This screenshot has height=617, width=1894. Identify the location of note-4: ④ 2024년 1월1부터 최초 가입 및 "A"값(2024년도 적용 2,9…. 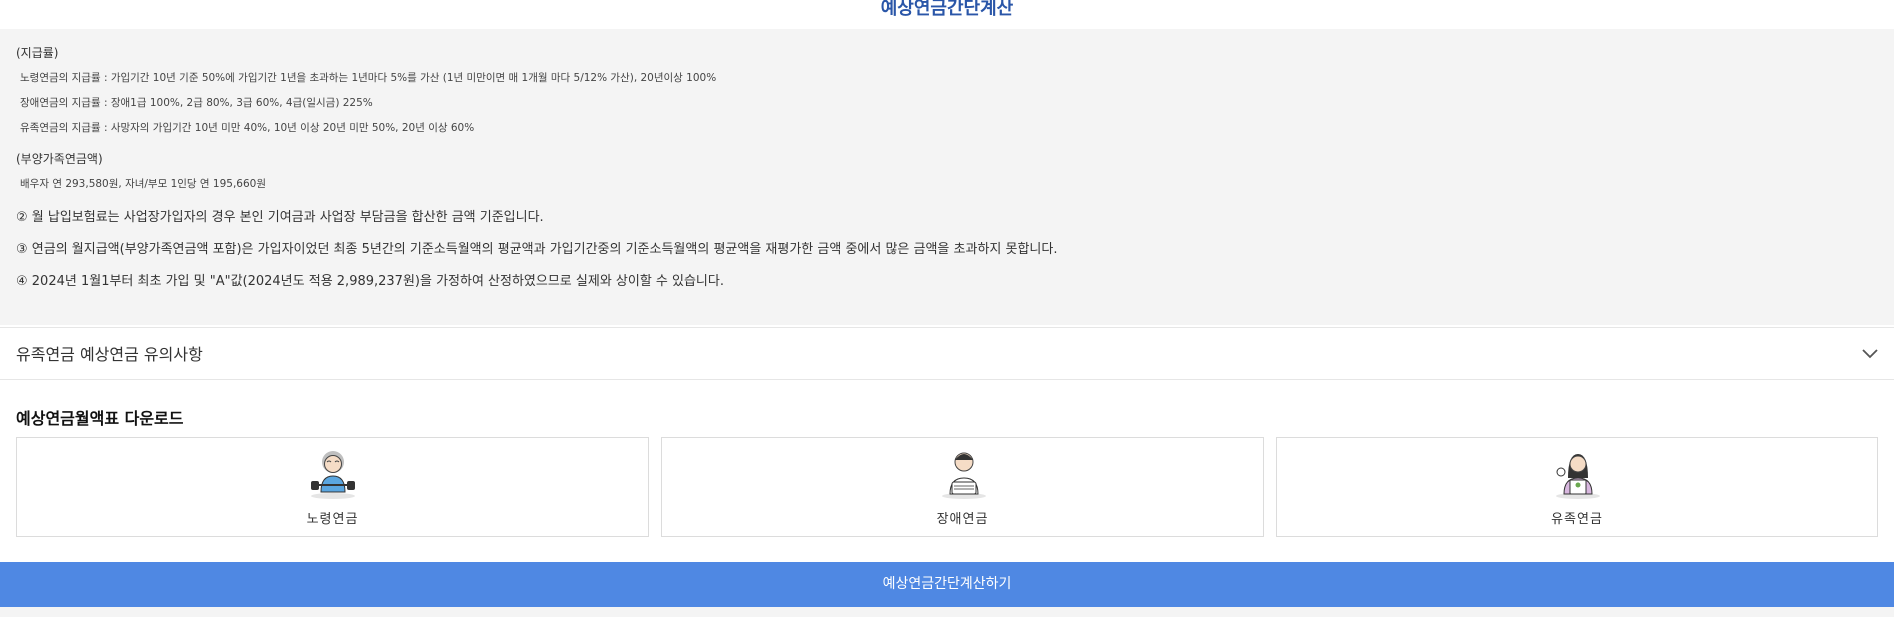
(370, 281).